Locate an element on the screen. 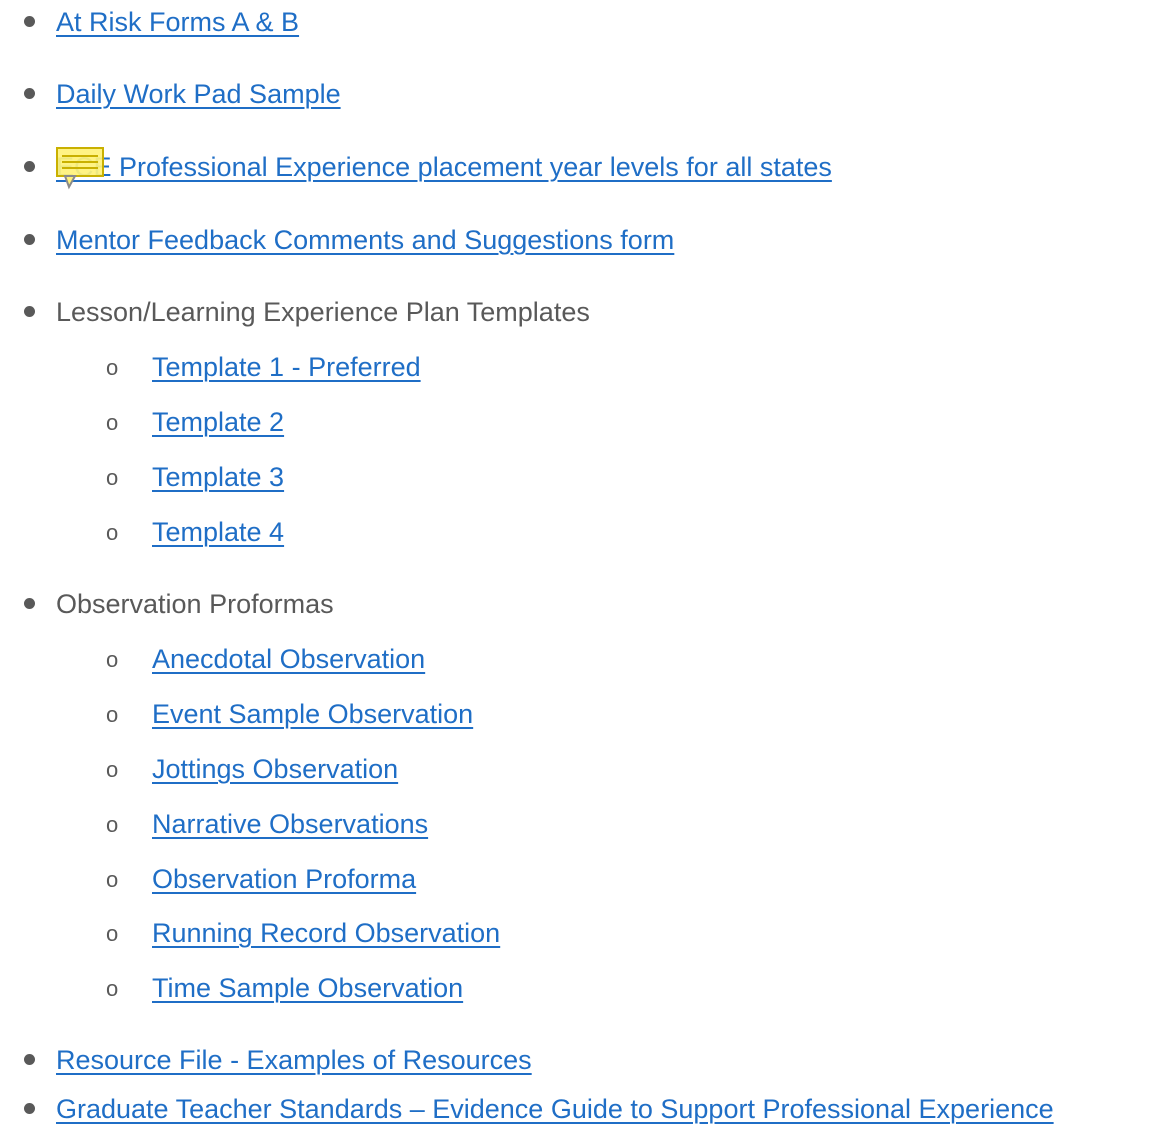 The image size is (1150, 1133). link-observation-proforma: Observation Proforma is located at coordinates (284, 879).